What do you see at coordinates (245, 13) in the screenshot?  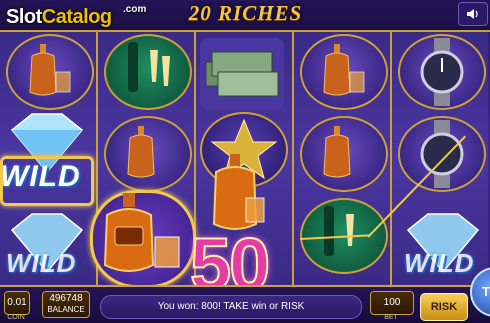 I see `game-title: 20 RICHES` at bounding box center [245, 13].